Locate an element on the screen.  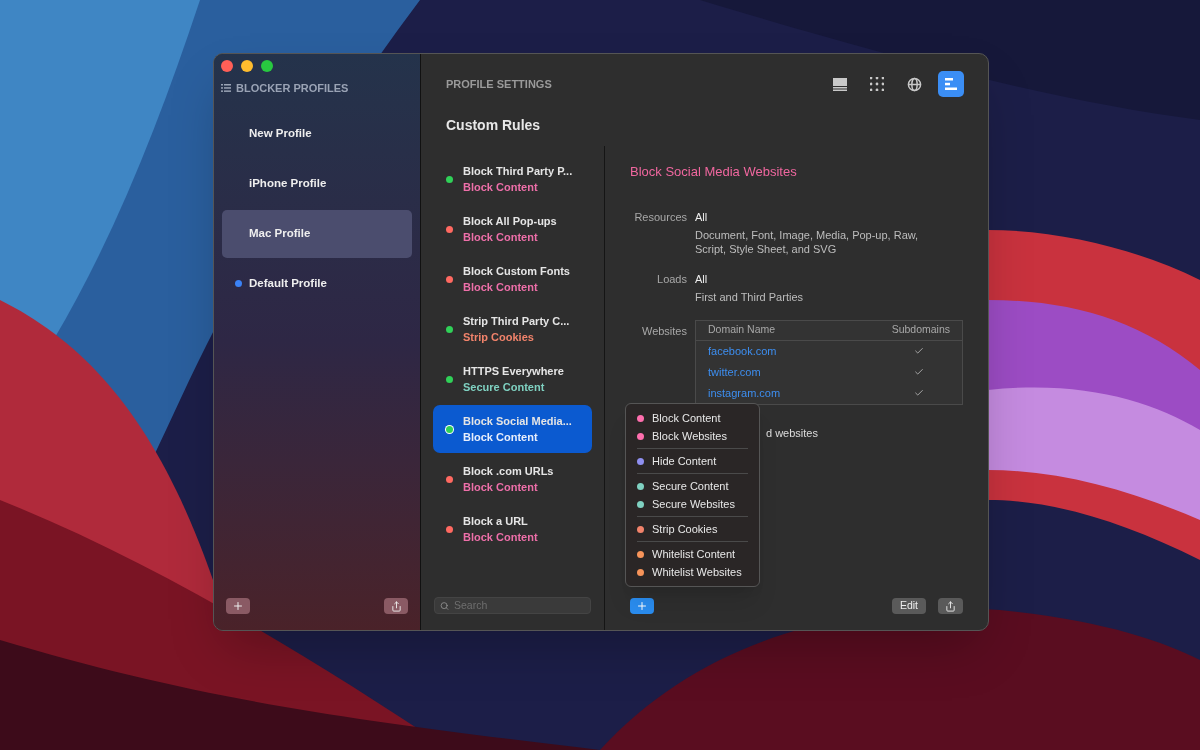
list-icon is located at coordinates (226, 88).